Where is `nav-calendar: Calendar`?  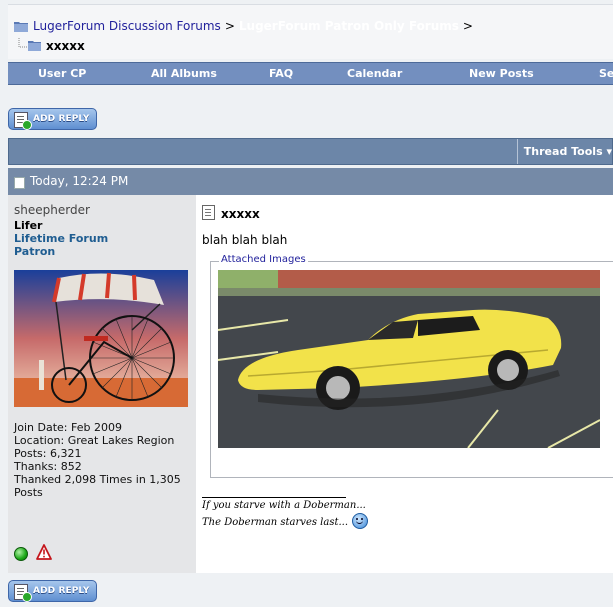
nav-calendar: Calendar is located at coordinates (374, 73).